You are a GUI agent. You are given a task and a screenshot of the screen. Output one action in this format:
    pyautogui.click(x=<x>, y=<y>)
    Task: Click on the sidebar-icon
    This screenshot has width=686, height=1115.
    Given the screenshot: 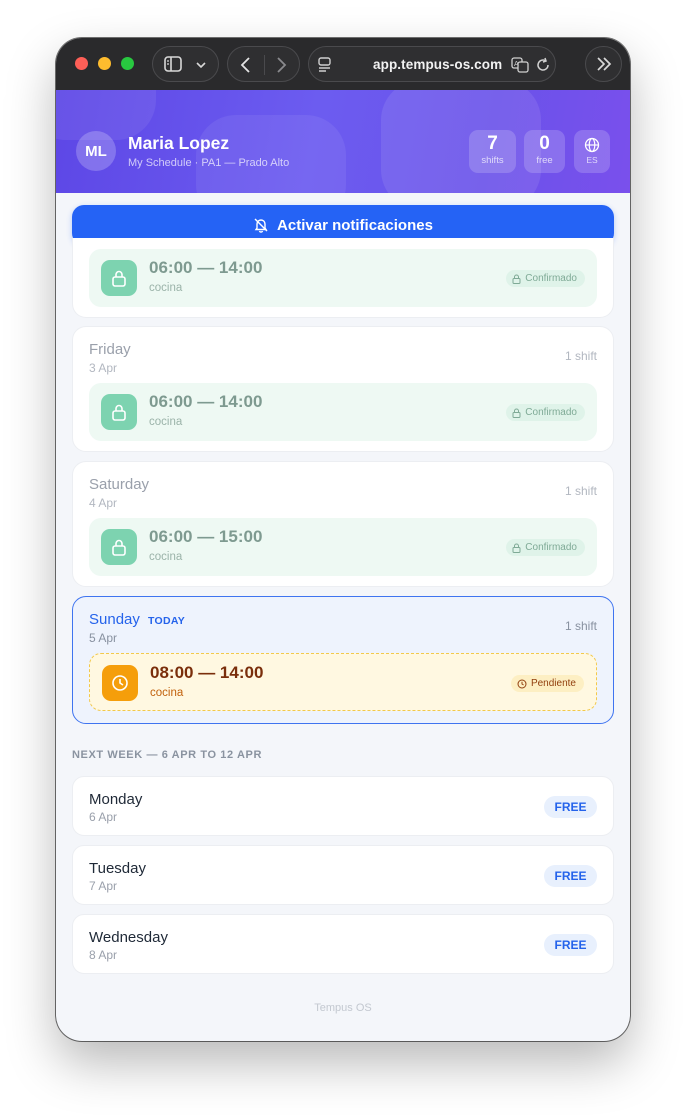 What is the action you would take?
    pyautogui.click(x=173, y=64)
    